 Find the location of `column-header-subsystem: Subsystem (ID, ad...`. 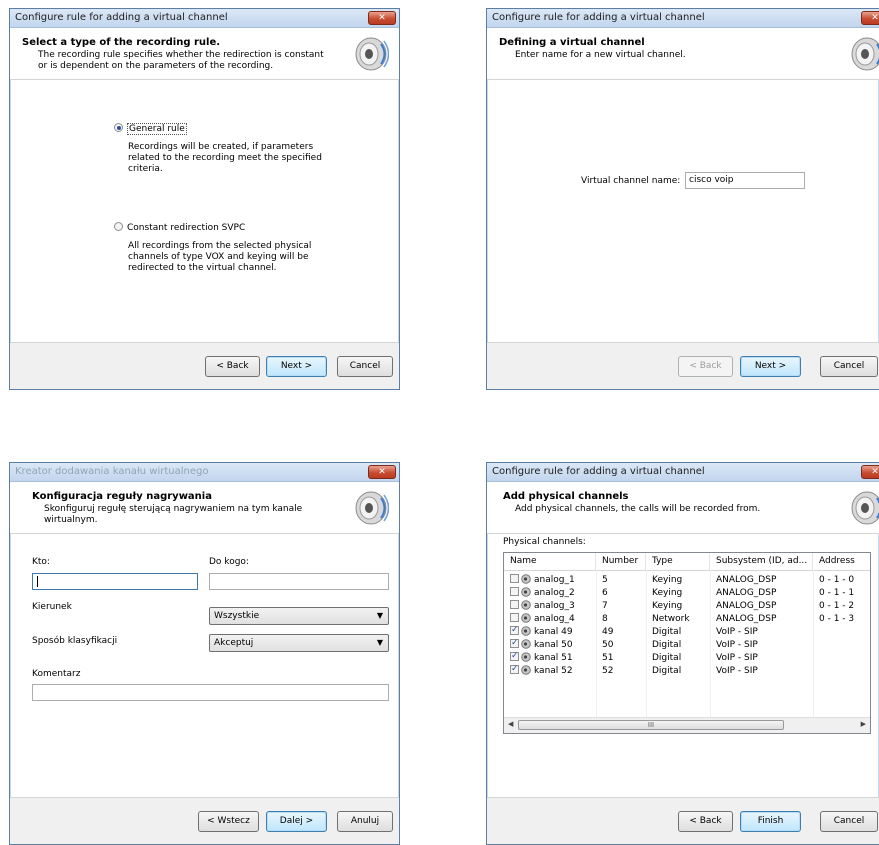

column-header-subsystem: Subsystem (ID, ad... is located at coordinates (761, 561).